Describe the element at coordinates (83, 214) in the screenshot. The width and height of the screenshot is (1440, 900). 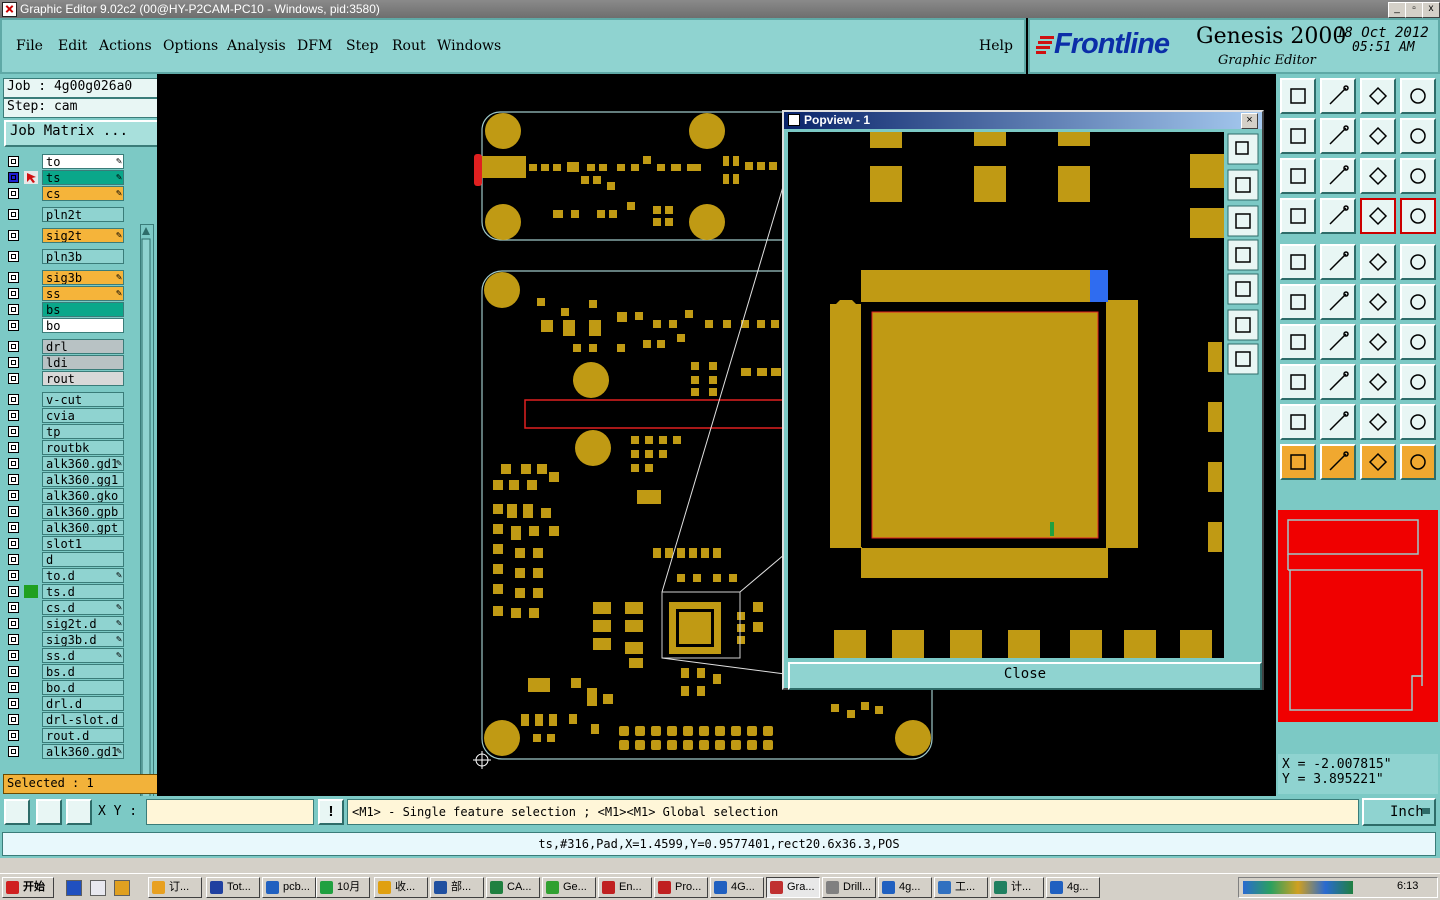
I see `layer-name: pln2t` at that location.